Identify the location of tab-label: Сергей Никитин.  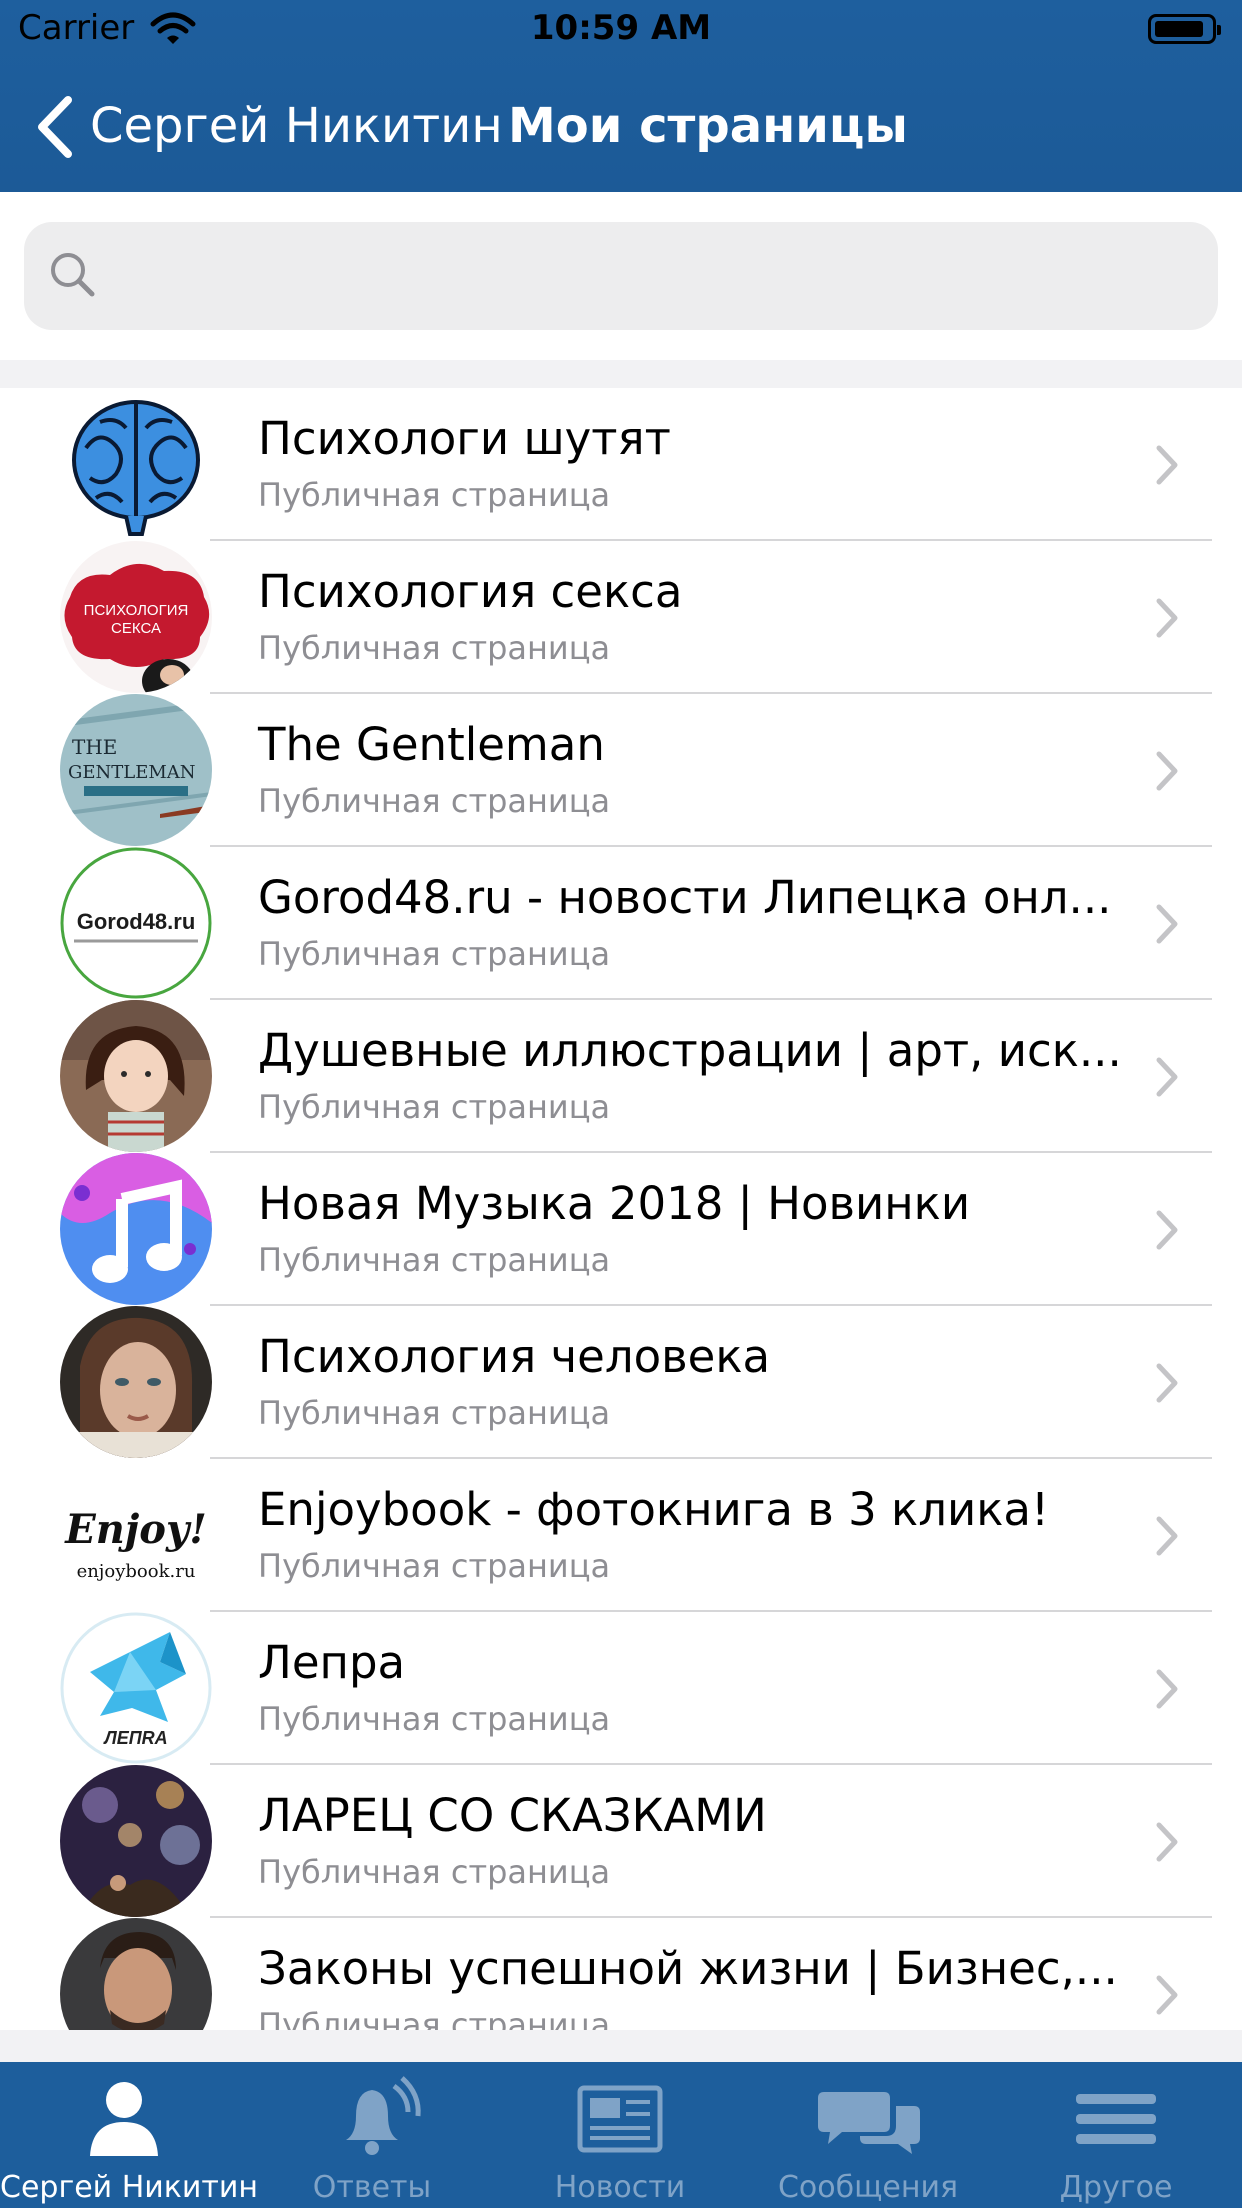
(129, 2187).